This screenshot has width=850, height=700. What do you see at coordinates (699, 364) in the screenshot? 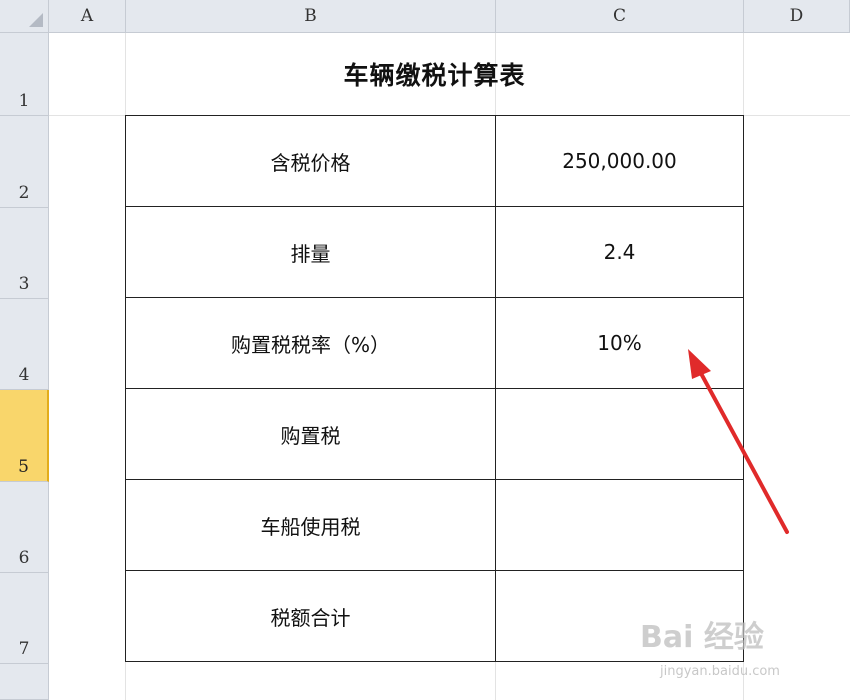
I see `arrow-head` at bounding box center [699, 364].